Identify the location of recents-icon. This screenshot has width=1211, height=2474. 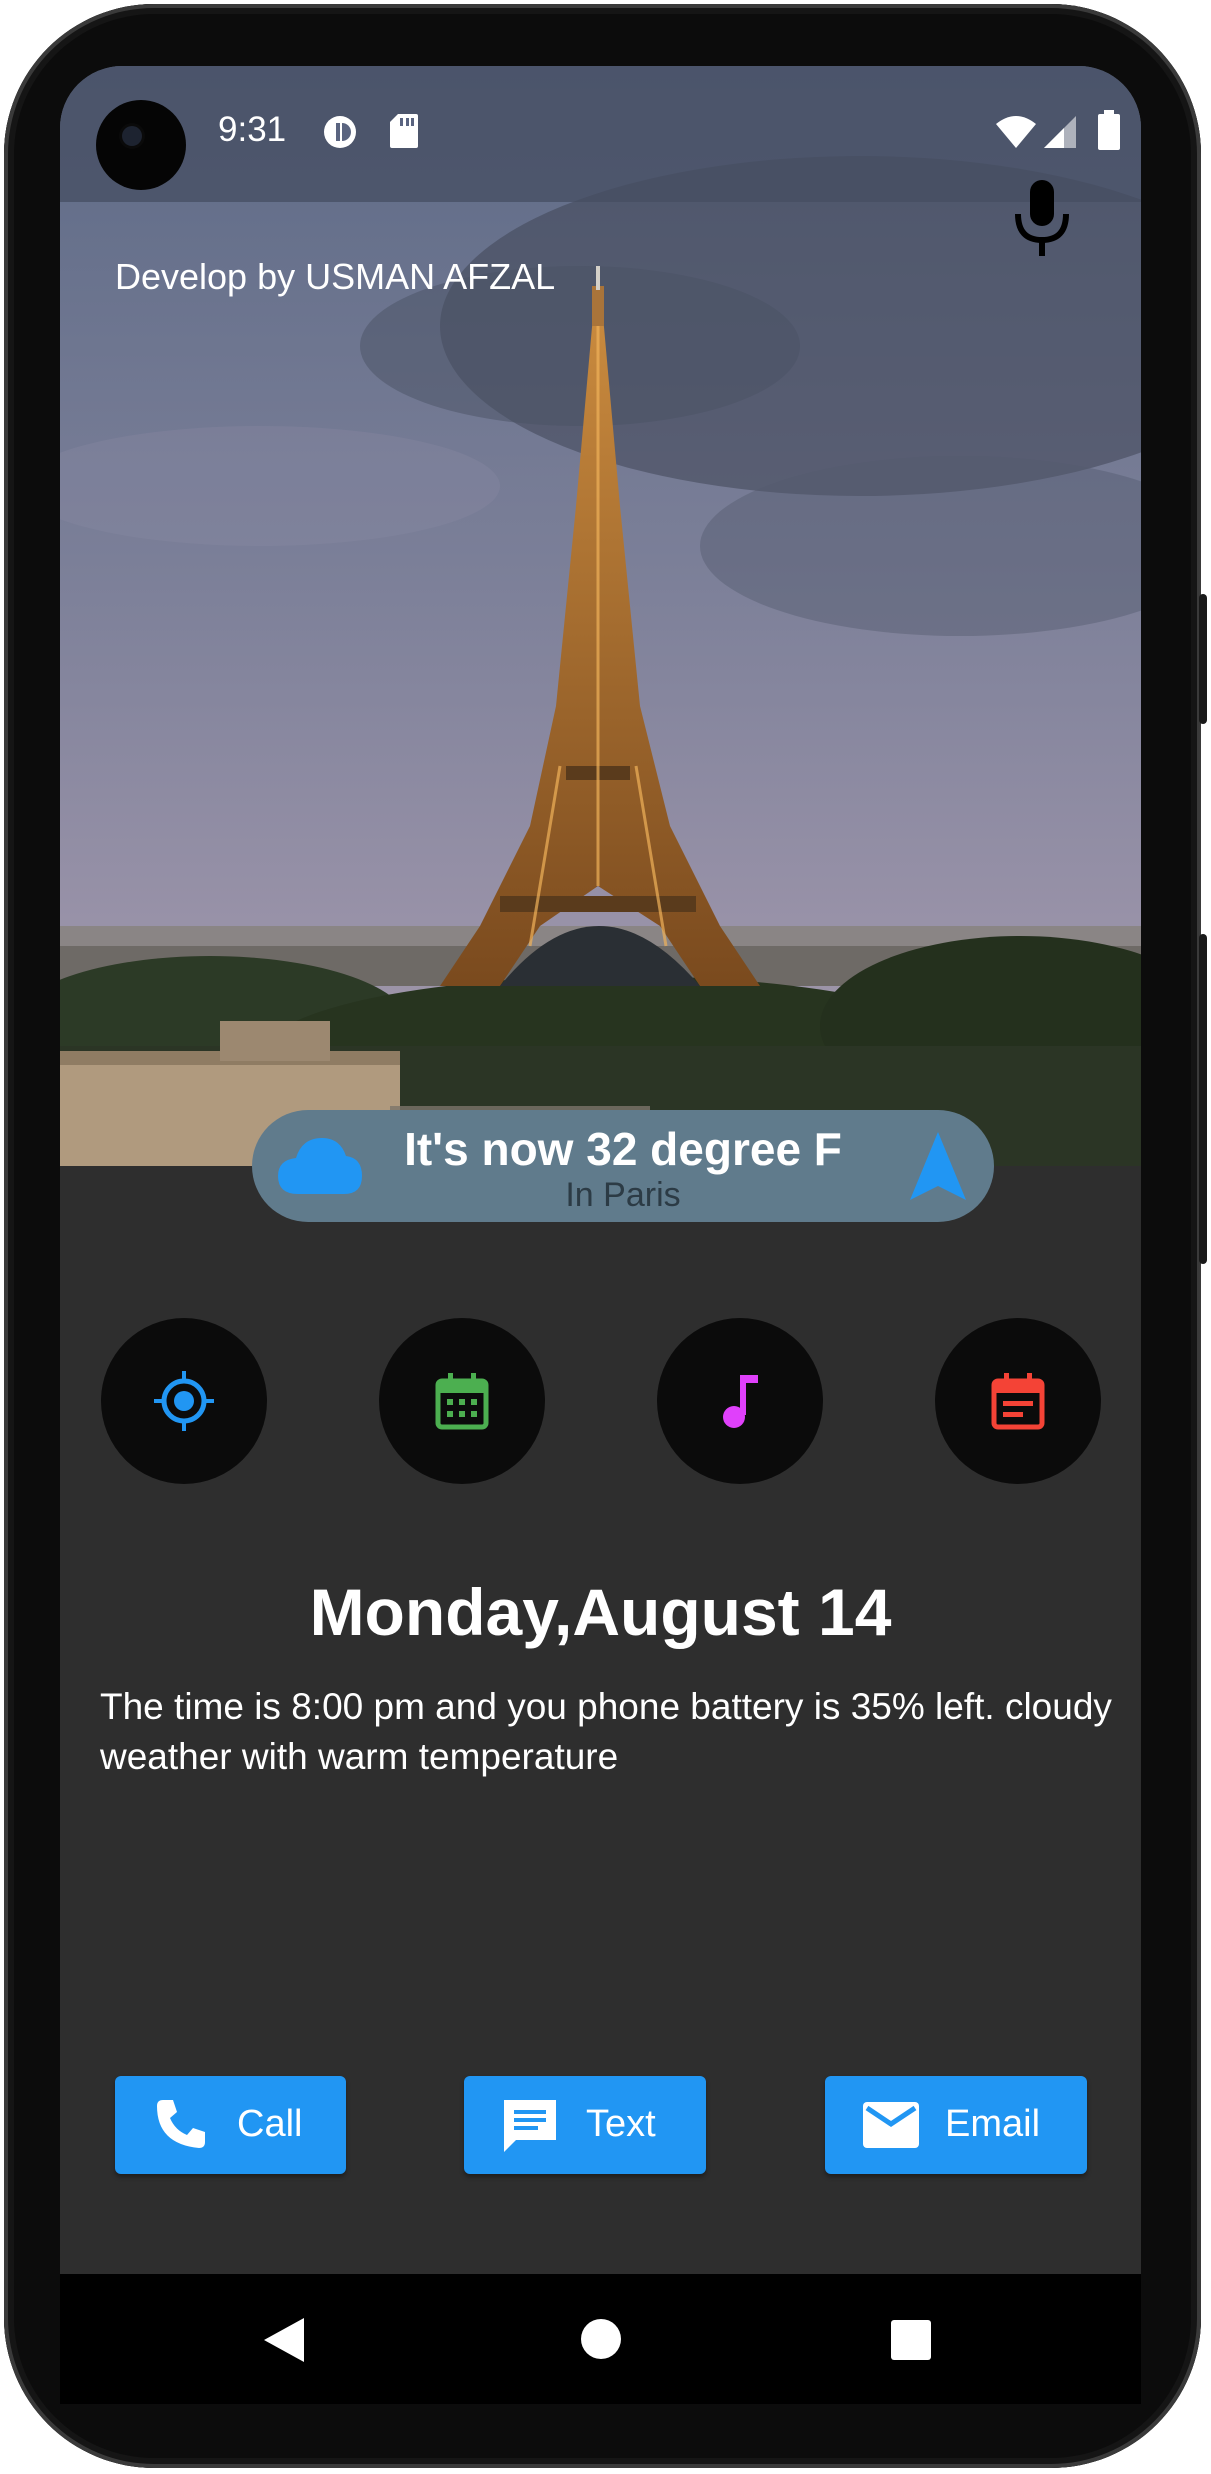
(911, 2340).